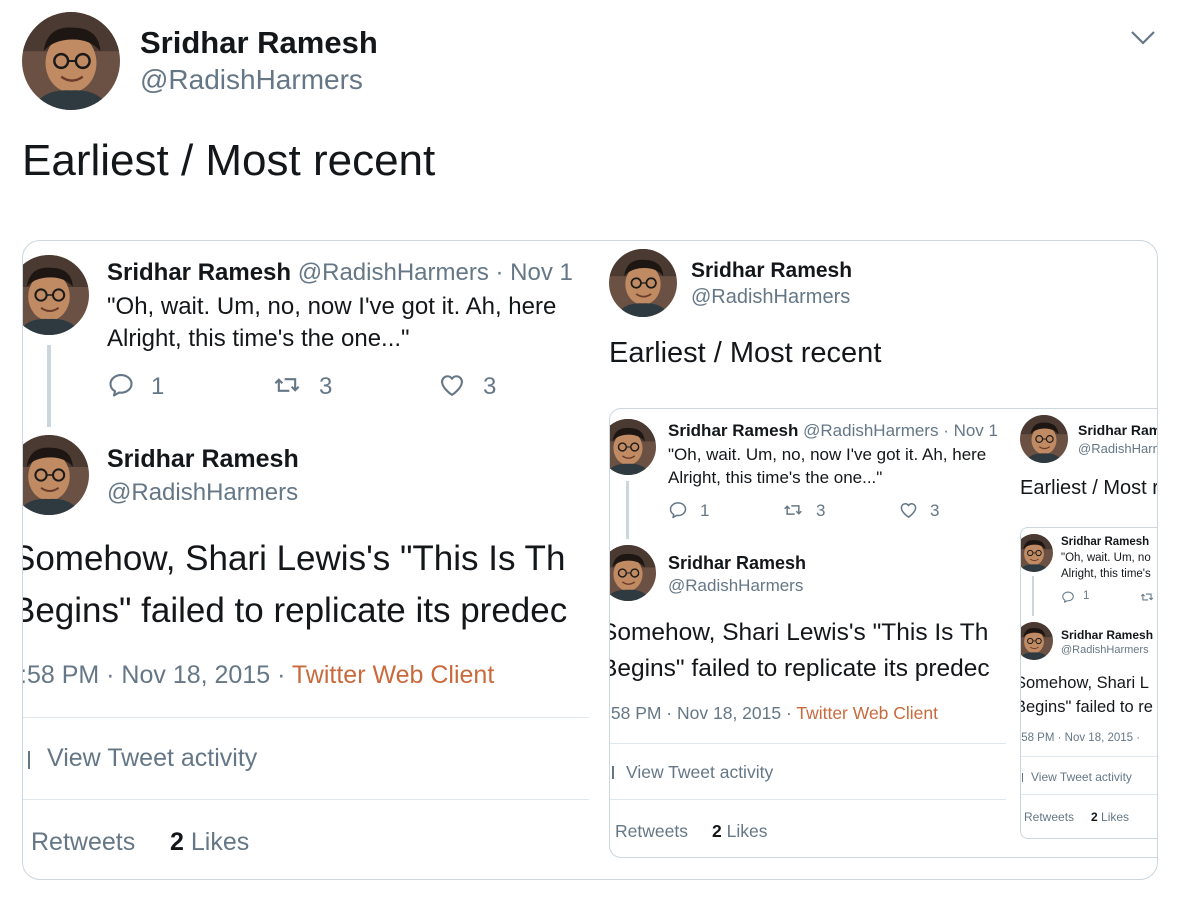  What do you see at coordinates (1106, 558) in the screenshot?
I see `quoted-text-line1: "Oh, wait. Um, no` at bounding box center [1106, 558].